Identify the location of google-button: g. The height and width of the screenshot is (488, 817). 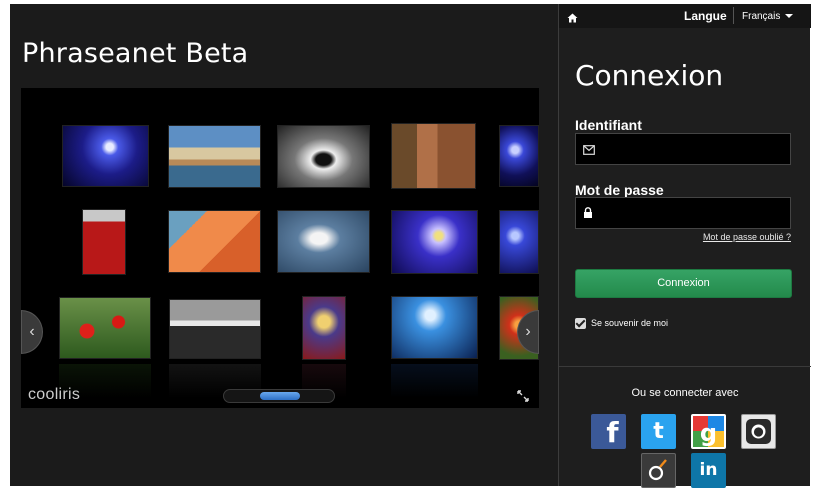
(708, 431).